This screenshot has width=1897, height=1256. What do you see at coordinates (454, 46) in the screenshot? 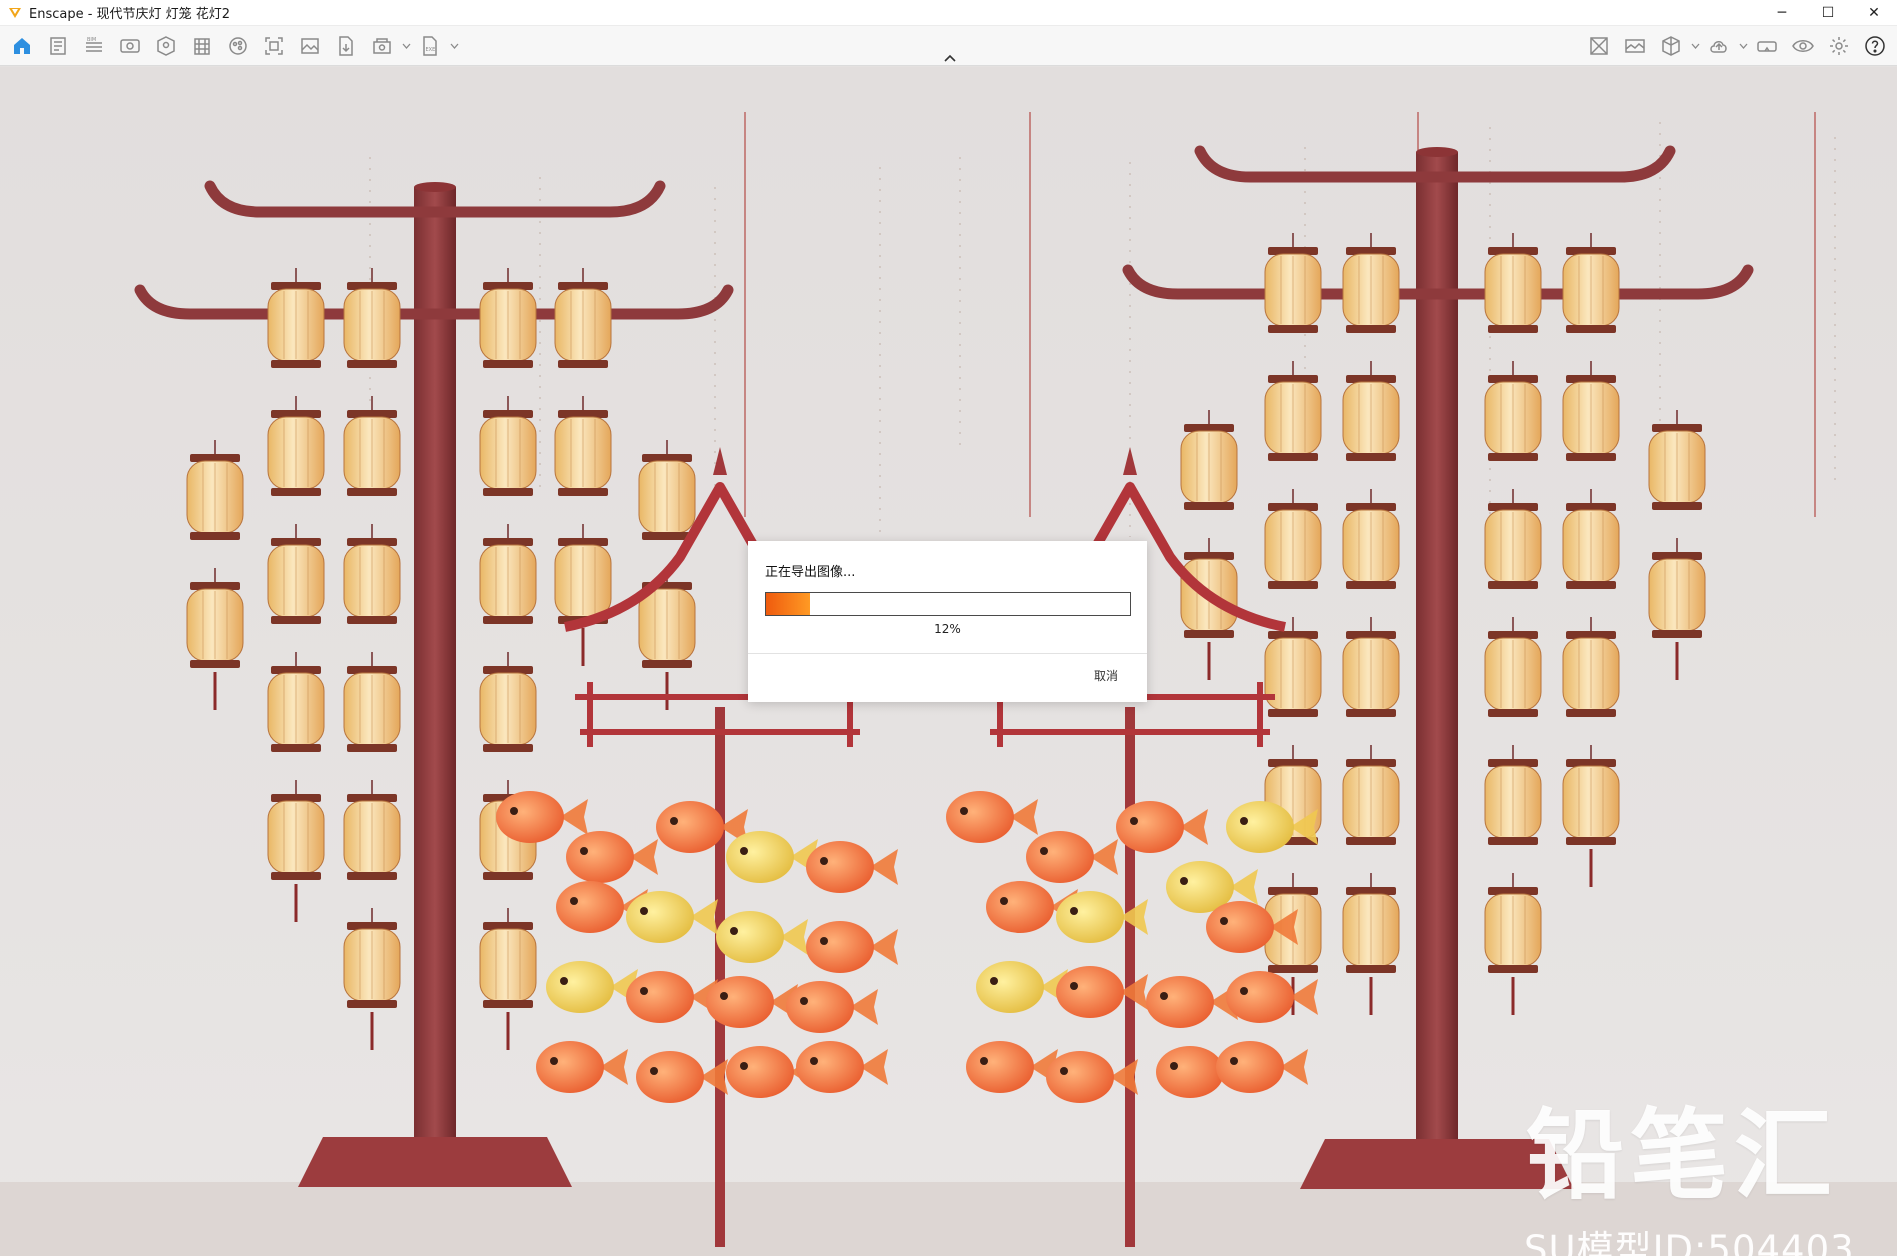
I see `export-dropdown` at bounding box center [454, 46].